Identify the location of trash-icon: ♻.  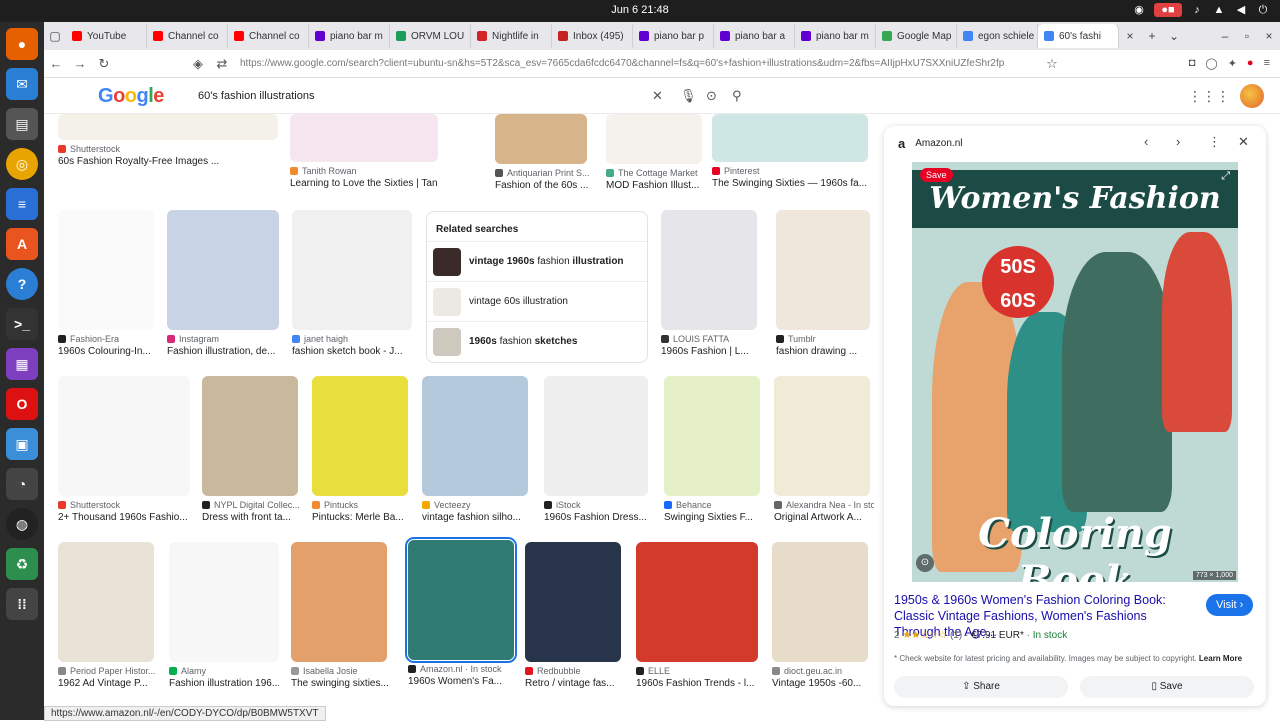
(22, 564).